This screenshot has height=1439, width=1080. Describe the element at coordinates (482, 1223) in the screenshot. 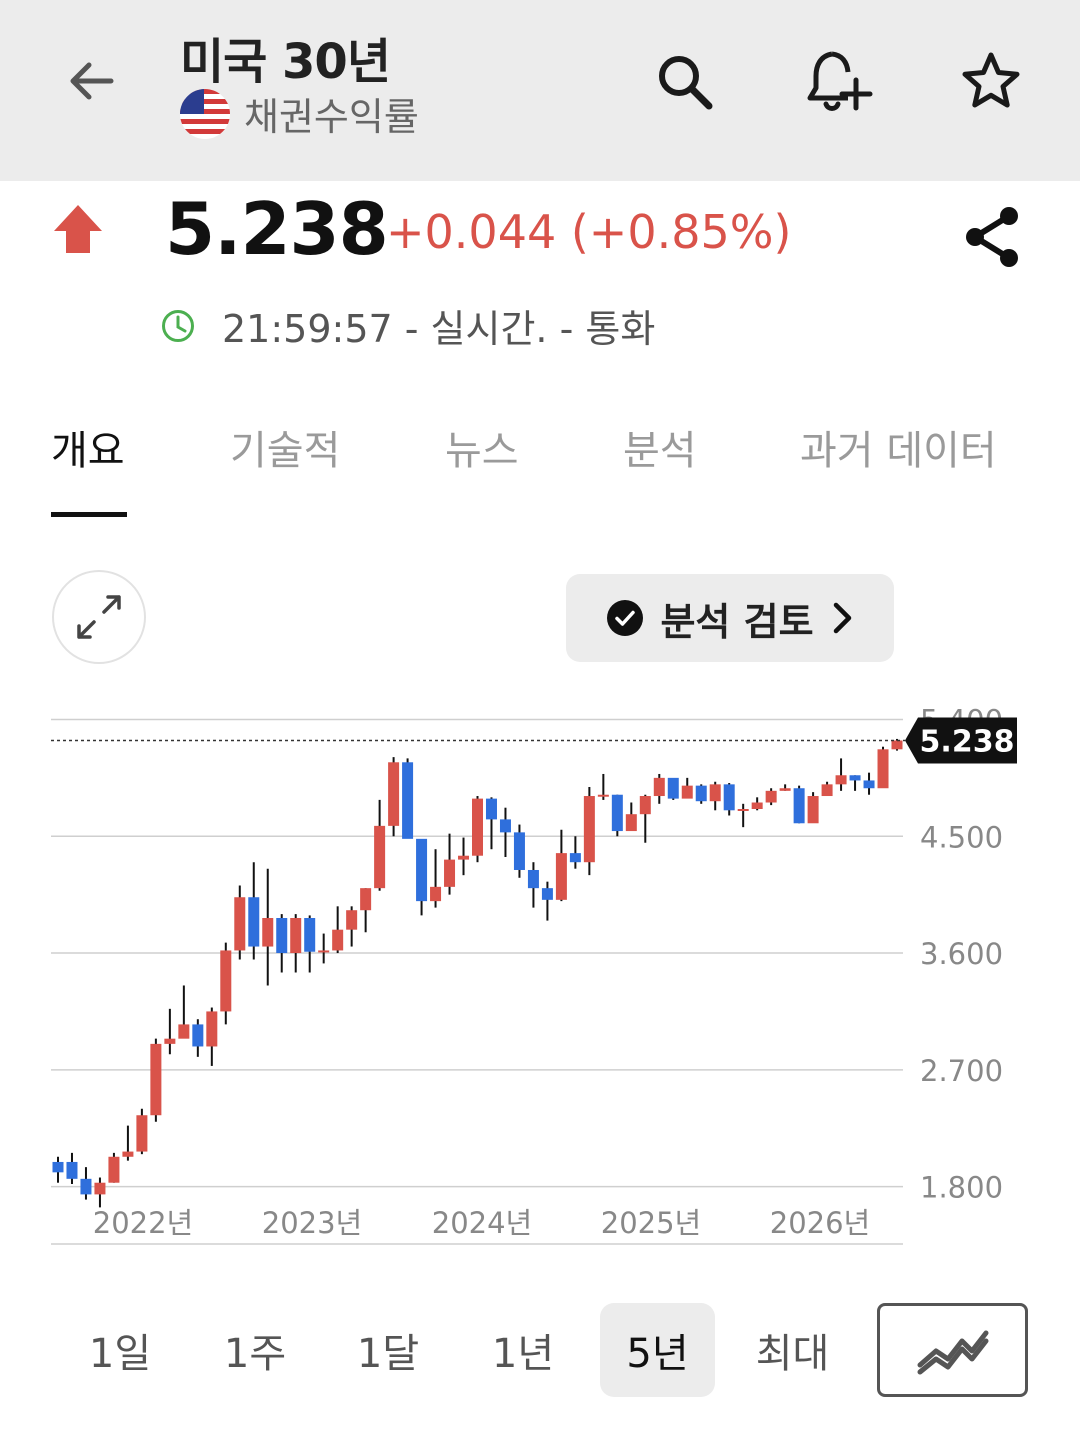

I see `x-tick-label: 2024년` at that location.